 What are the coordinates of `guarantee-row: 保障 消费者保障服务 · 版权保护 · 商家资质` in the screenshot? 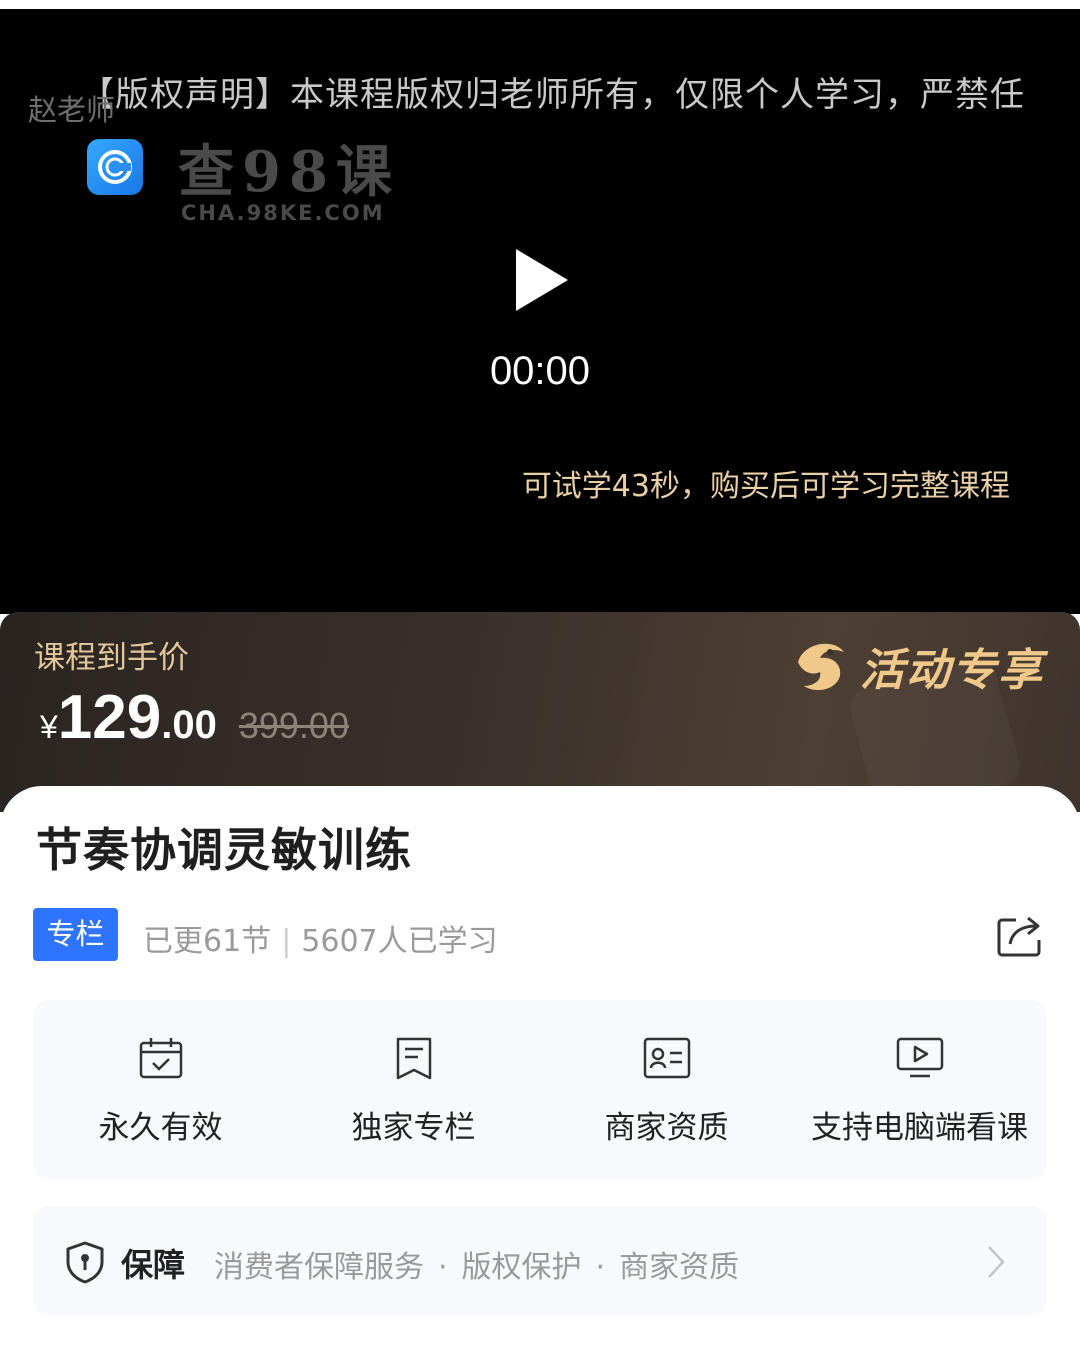 It's located at (540, 1261).